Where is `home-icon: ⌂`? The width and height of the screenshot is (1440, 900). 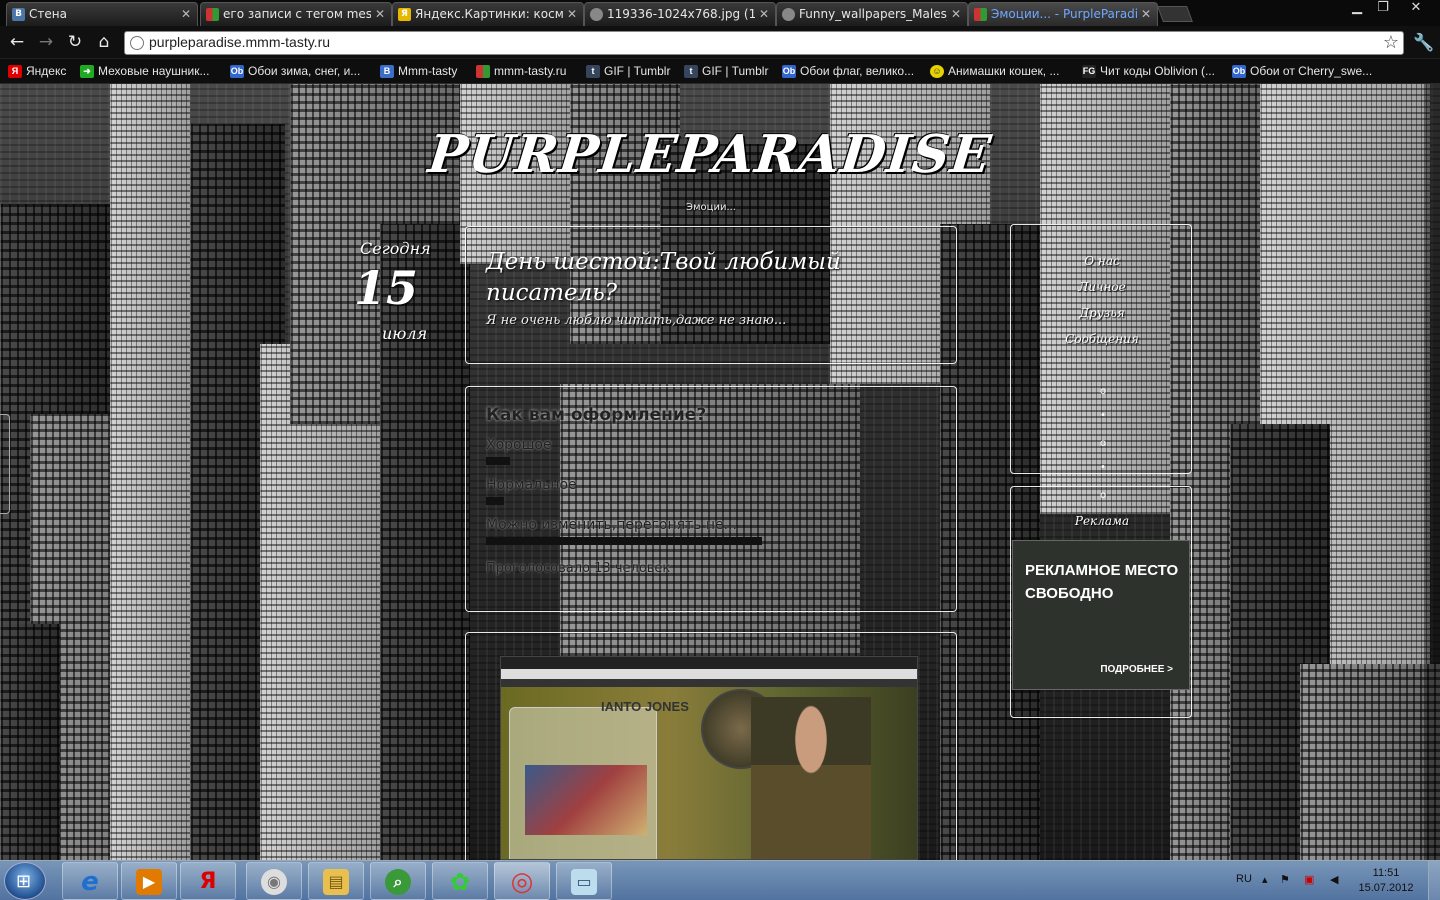 home-icon: ⌂ is located at coordinates (104, 42).